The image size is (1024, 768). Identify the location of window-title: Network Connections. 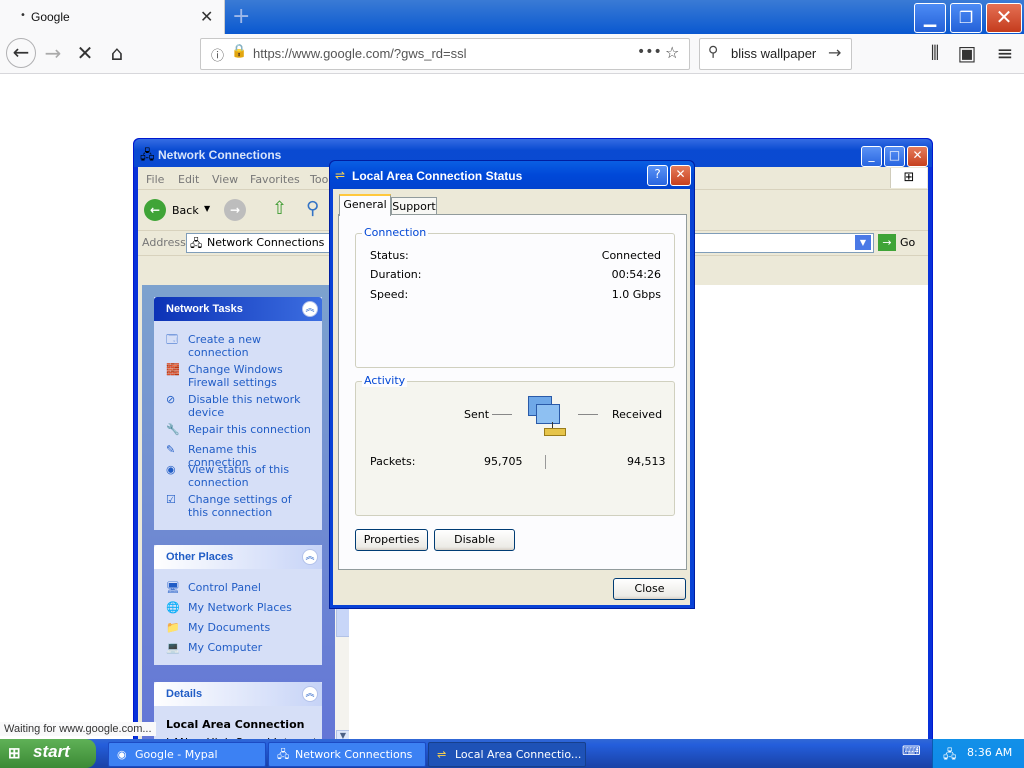
(220, 155).